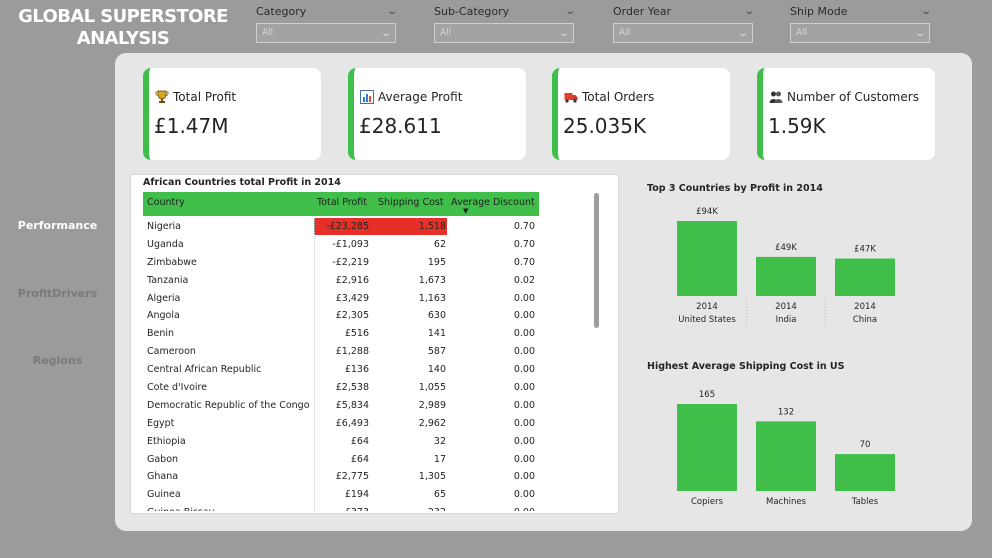 This screenshot has height=558, width=992. I want to click on bar-chart-shipping-cost: 165 Copiers 132 Machines 70 Tables, so click(786, 448).